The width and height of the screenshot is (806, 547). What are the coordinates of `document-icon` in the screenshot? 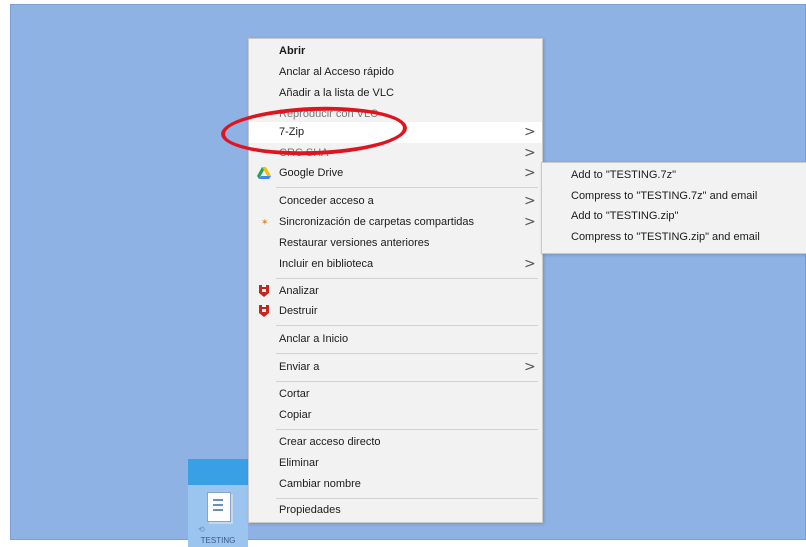 It's located at (219, 507).